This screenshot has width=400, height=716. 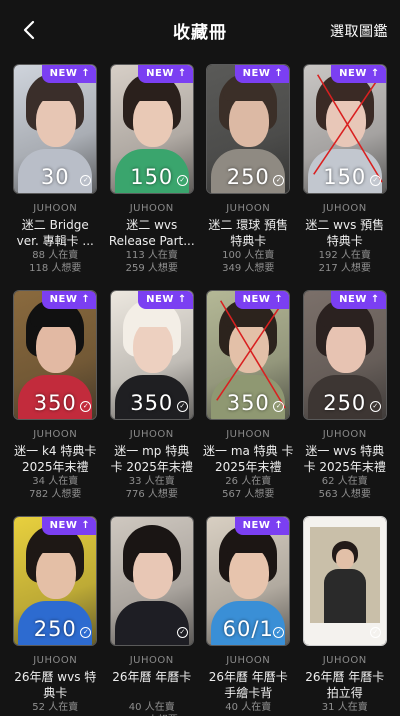 What do you see at coordinates (344, 707) in the screenshot?
I see `selling-count: 31 人在賣` at bounding box center [344, 707].